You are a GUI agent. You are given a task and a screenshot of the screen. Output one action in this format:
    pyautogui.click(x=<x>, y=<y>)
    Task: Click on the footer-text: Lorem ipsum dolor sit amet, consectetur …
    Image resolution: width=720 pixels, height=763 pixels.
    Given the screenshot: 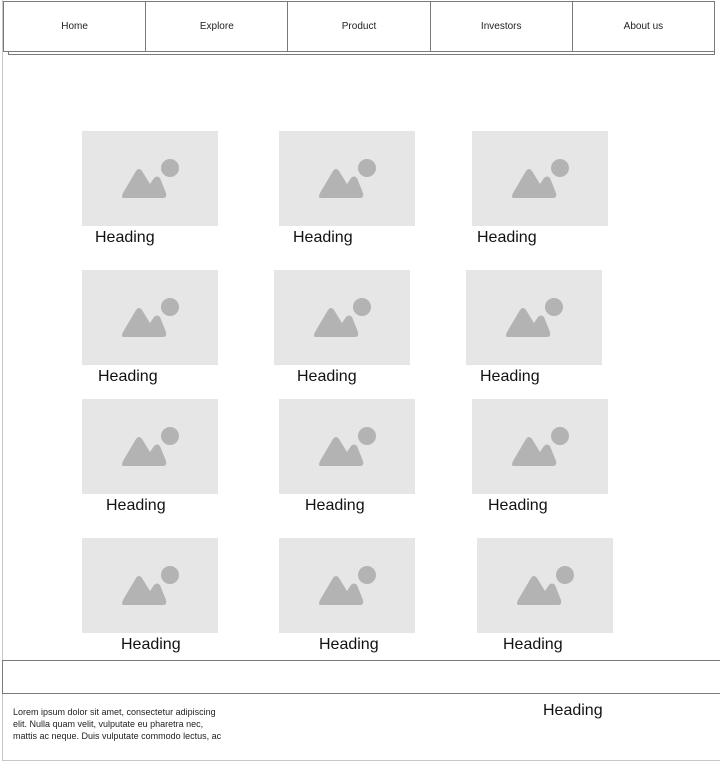 What is the action you would take?
    pyautogui.click(x=125, y=724)
    